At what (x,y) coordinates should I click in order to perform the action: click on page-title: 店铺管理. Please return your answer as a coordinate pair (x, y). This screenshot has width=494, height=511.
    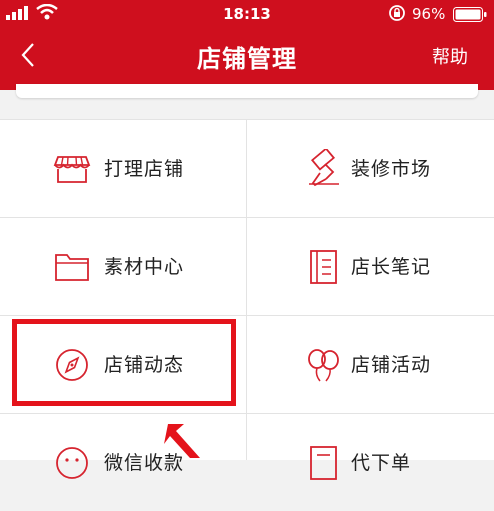
    Looking at the image, I should click on (247, 59).